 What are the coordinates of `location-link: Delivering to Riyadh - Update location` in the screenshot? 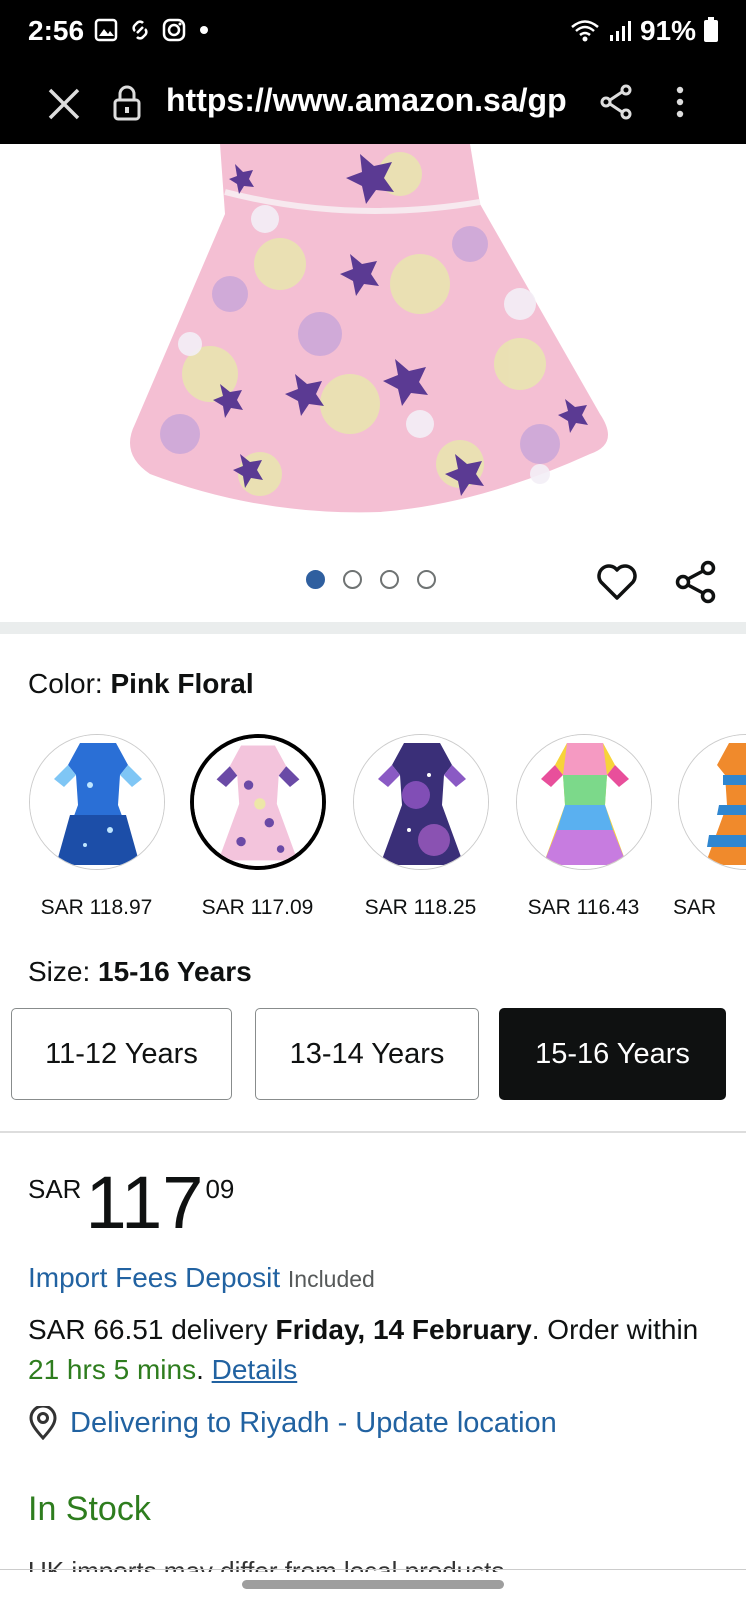 It's located at (313, 1423).